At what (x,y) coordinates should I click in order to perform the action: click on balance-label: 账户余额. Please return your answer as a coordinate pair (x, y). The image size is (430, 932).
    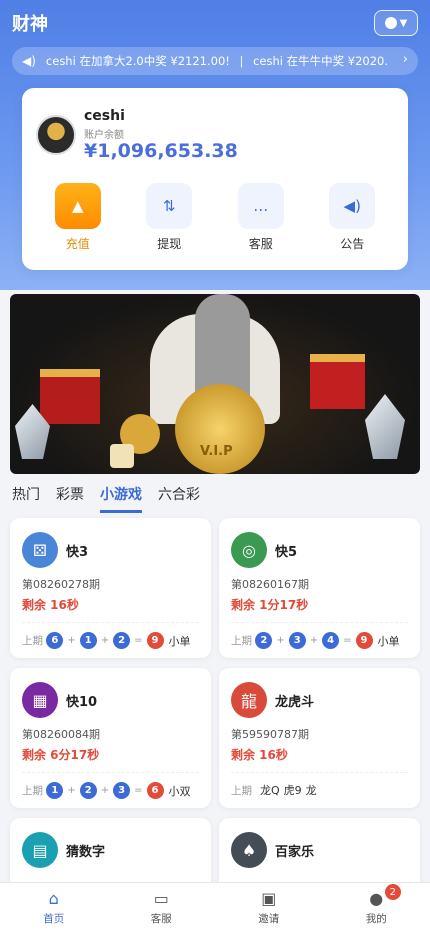
    Looking at the image, I should click on (104, 135).